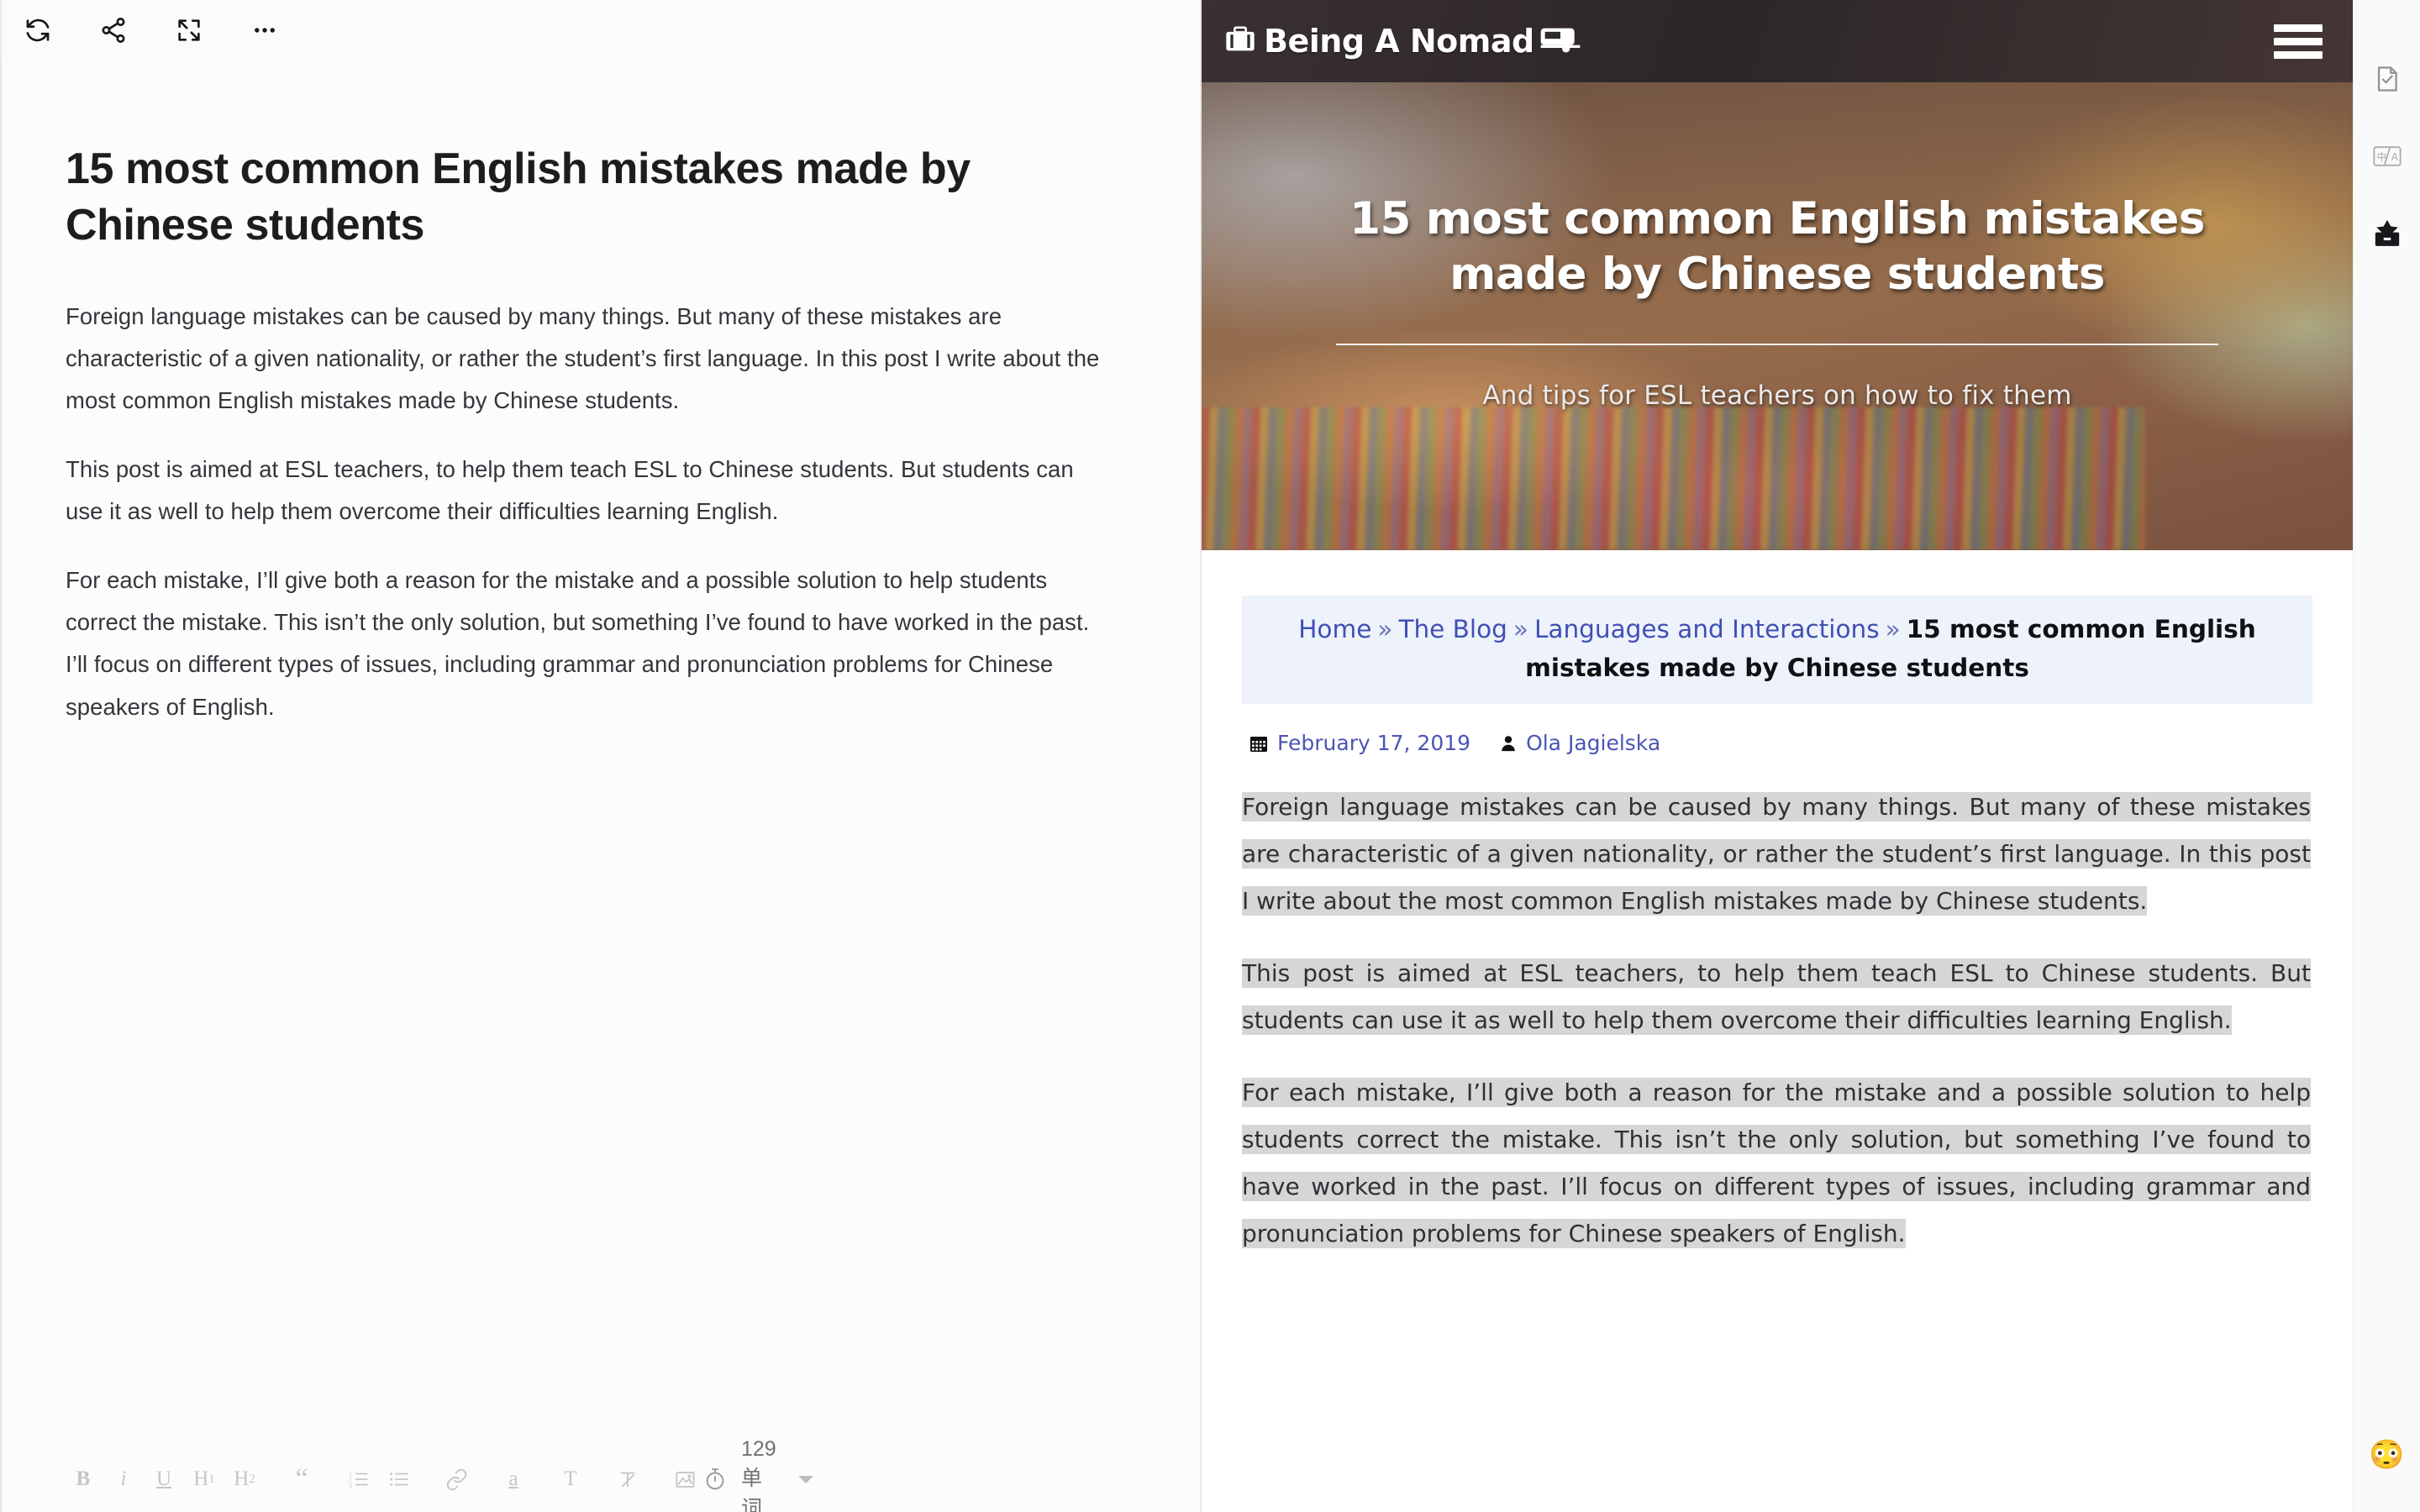  I want to click on editor-format-toolbar: B i U H1 H2 “ 1 2 3 a T 129 单词, so click(600, 1474).